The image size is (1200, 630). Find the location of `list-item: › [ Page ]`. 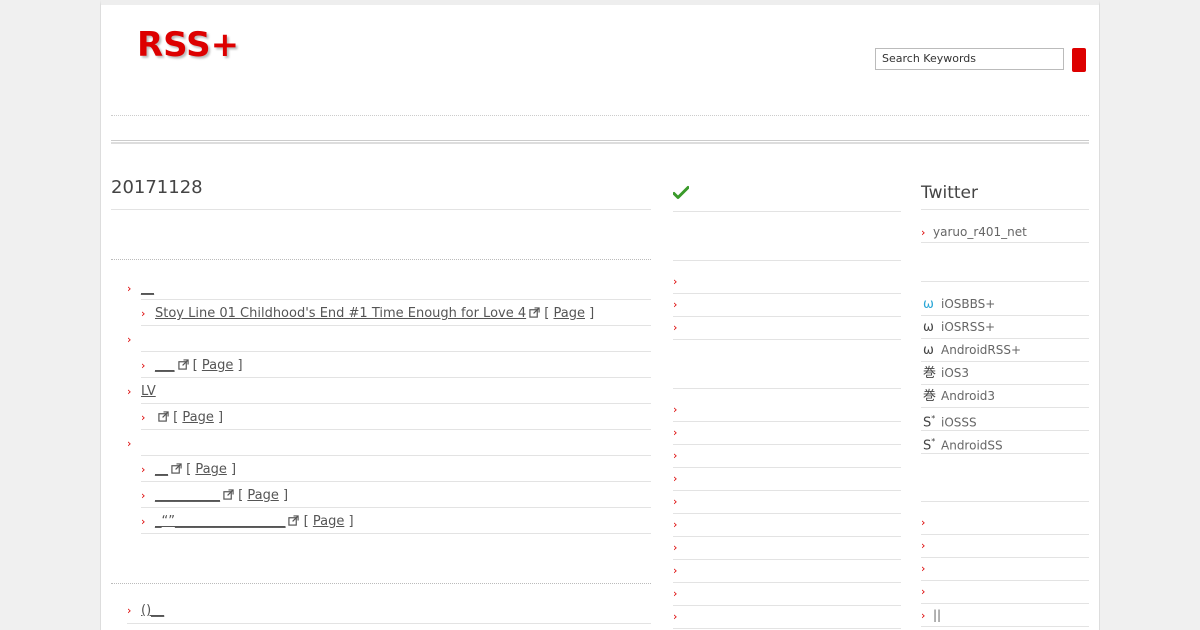

list-item: › [ Page ] is located at coordinates (182, 418).